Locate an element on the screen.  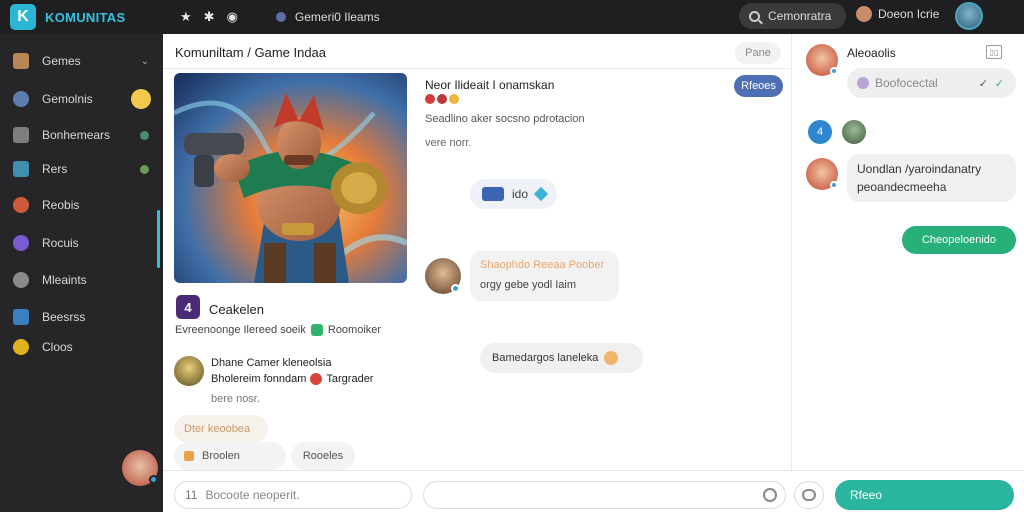
game-artwork-image is located at coordinates (290, 178).